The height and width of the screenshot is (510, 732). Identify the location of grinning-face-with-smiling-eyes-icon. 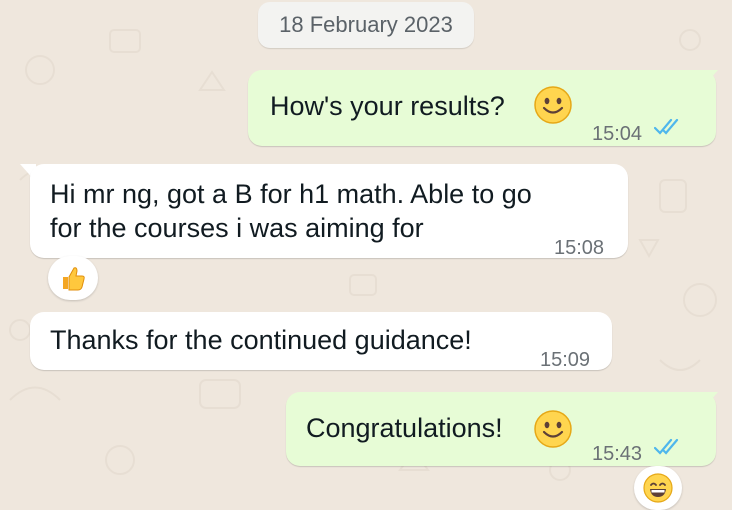
(658, 488).